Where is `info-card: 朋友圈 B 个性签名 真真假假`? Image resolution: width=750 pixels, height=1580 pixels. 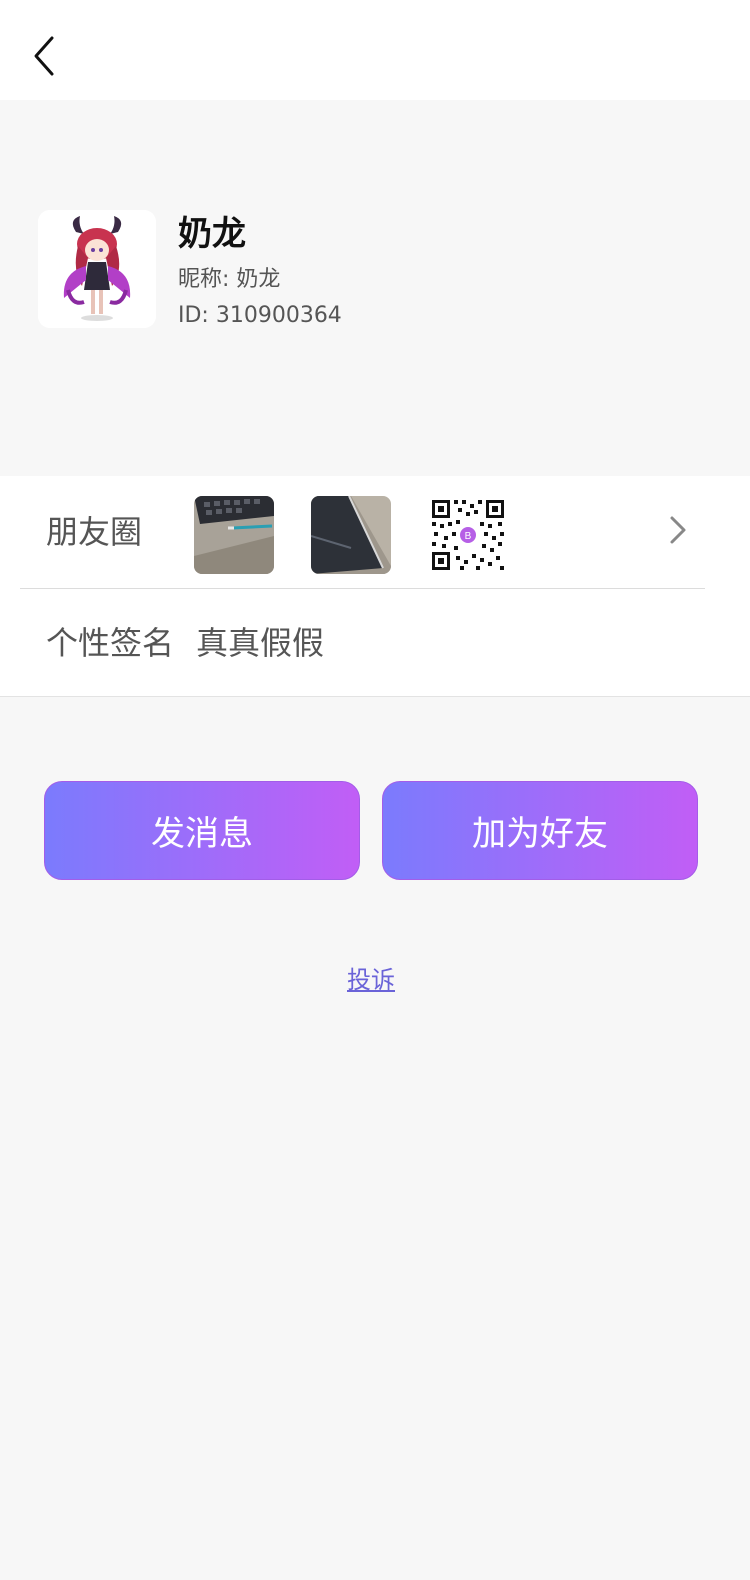
info-card: 朋友圈 B 个性签名 真真假假 is located at coordinates (375, 586).